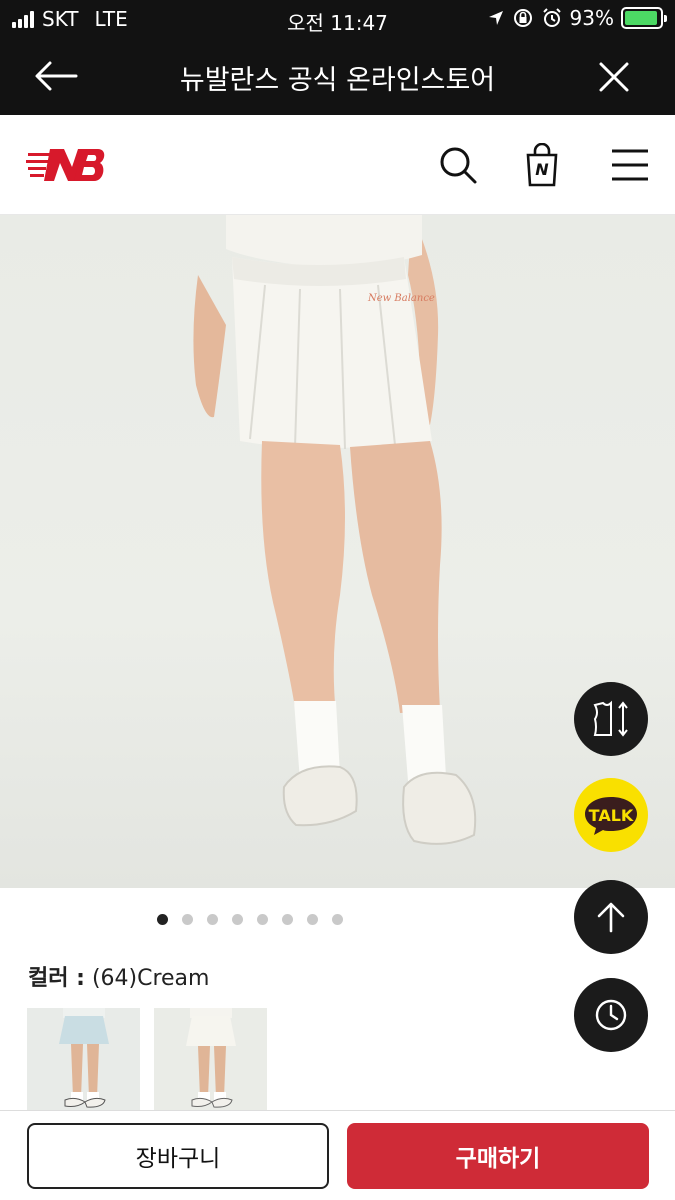 The image size is (675, 1200). Describe the element at coordinates (250, 919) in the screenshot. I see `gallery-pagination` at that location.